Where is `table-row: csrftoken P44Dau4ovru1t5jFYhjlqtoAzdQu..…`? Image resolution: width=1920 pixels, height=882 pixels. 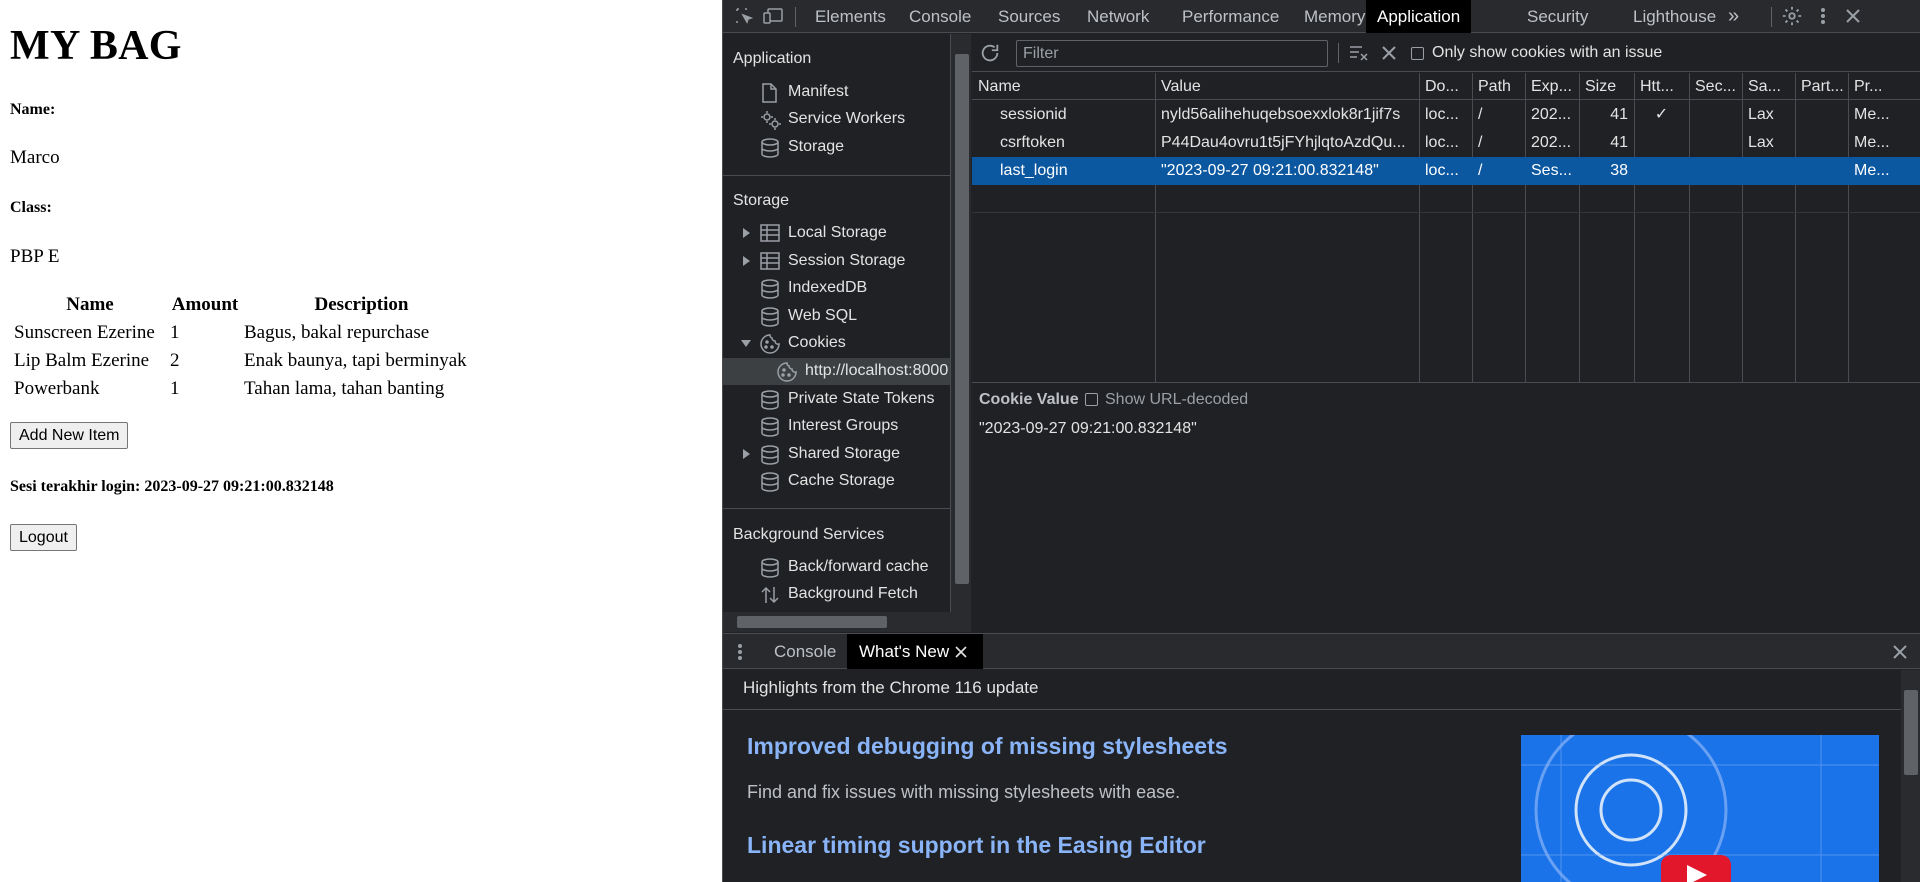
table-row: csrftoken P44Dau4ovru1t5jFYhjlqtoAzdQu..… is located at coordinates (1446, 143).